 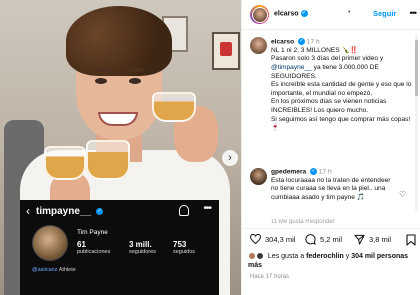 I want to click on mention-link: @timpayne__, so click(x=291, y=67).